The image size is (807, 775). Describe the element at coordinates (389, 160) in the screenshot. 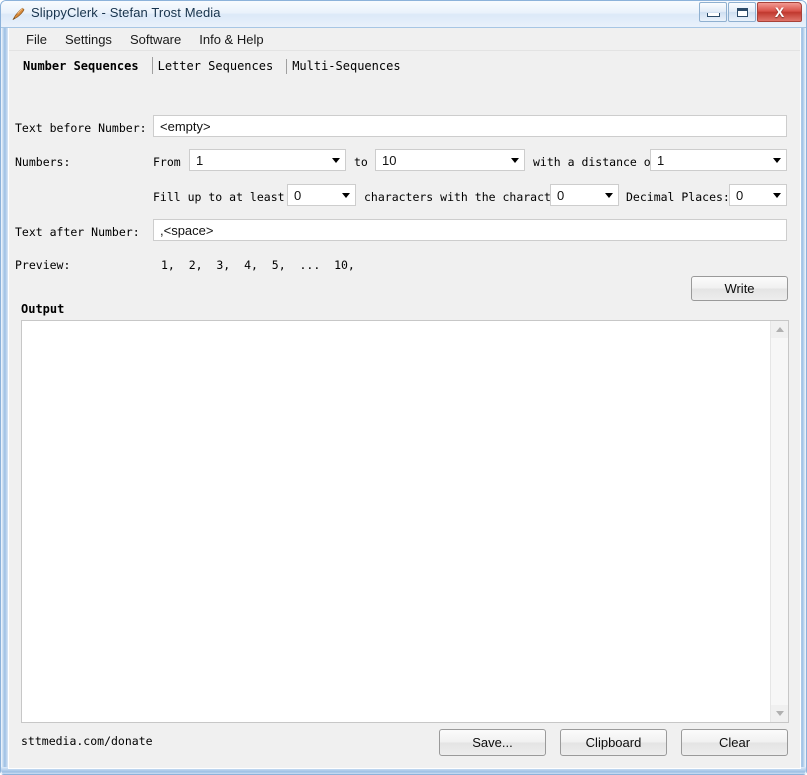

I see `to-value: 10` at that location.